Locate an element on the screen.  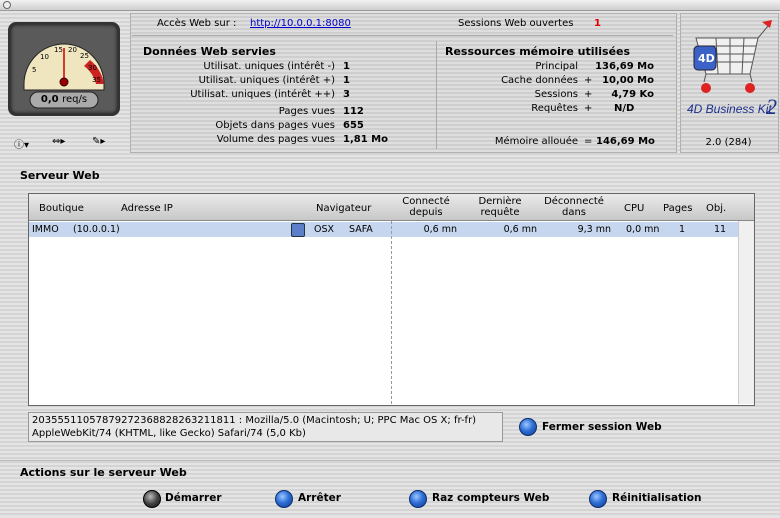
cell-ip: (10.0.0.1) is located at coordinates (96, 229).